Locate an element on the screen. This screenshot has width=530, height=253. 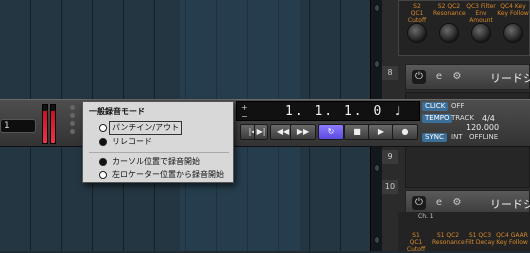
play-button: ▶ is located at coordinates (381, 132).